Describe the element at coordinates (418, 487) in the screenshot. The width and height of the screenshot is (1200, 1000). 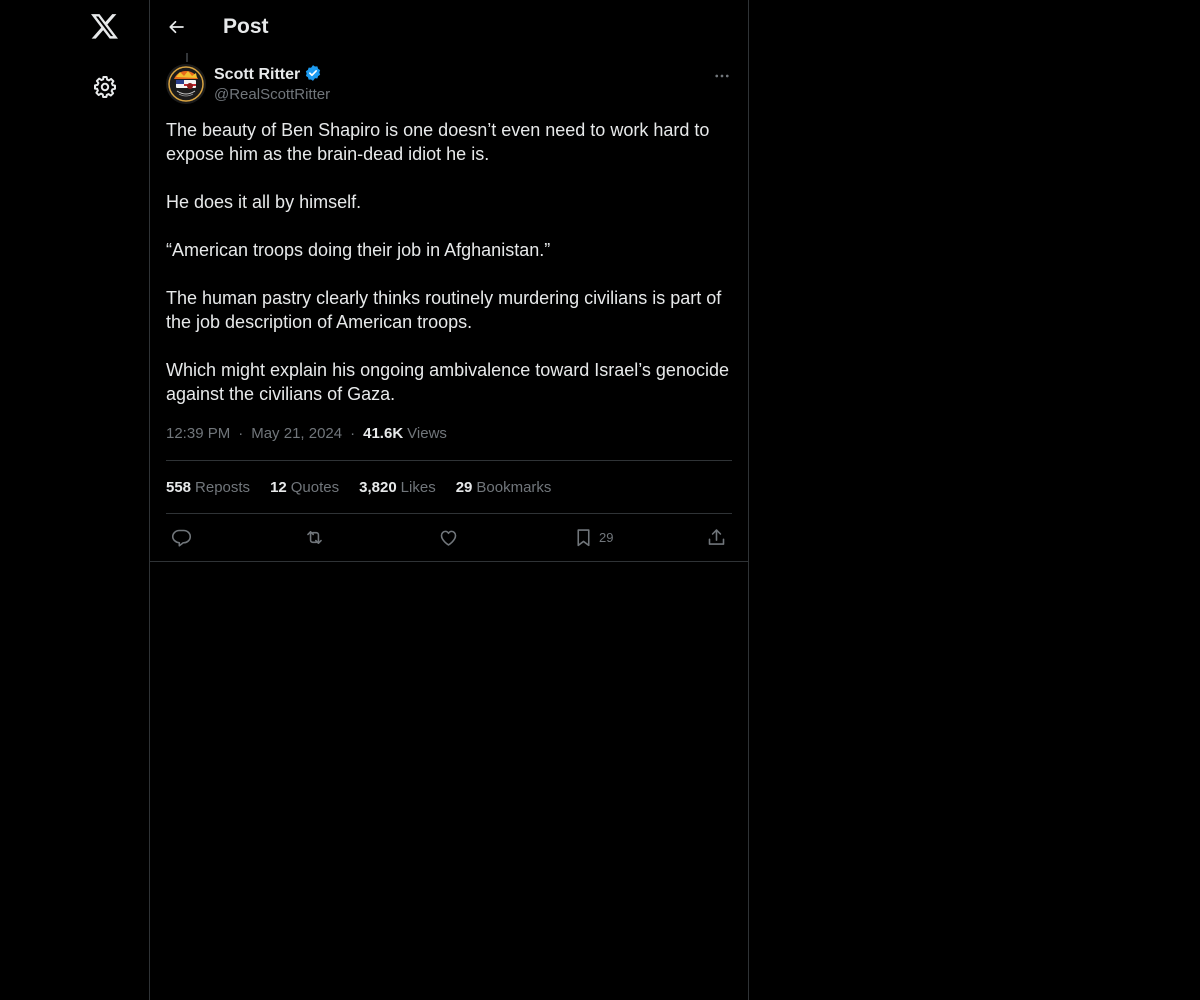
I see `likes-label: Likes` at that location.